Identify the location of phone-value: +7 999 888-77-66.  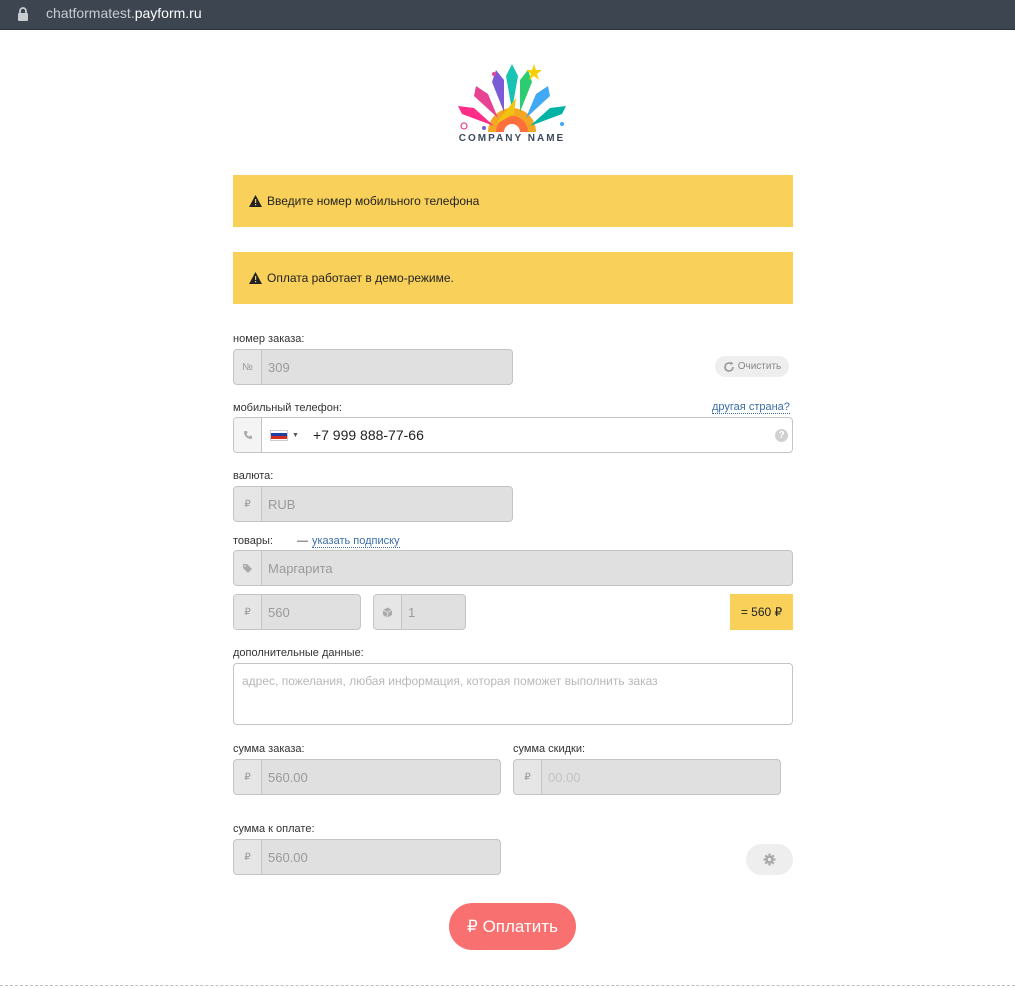
(368, 435).